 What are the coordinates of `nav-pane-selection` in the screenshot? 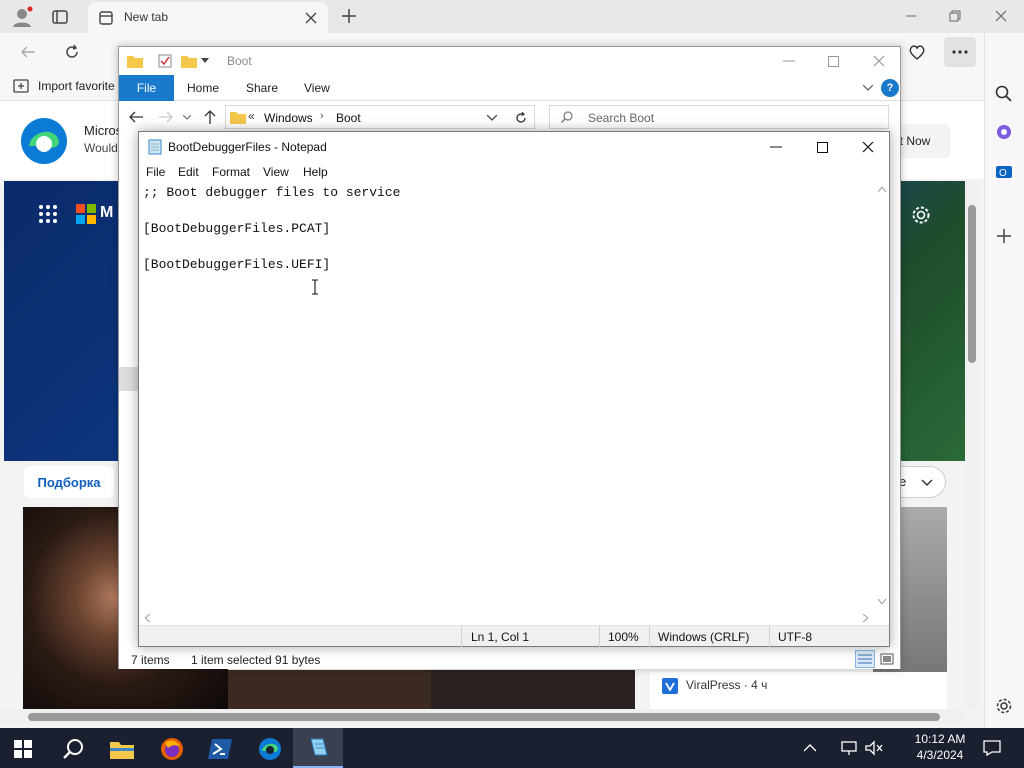 It's located at (129, 379).